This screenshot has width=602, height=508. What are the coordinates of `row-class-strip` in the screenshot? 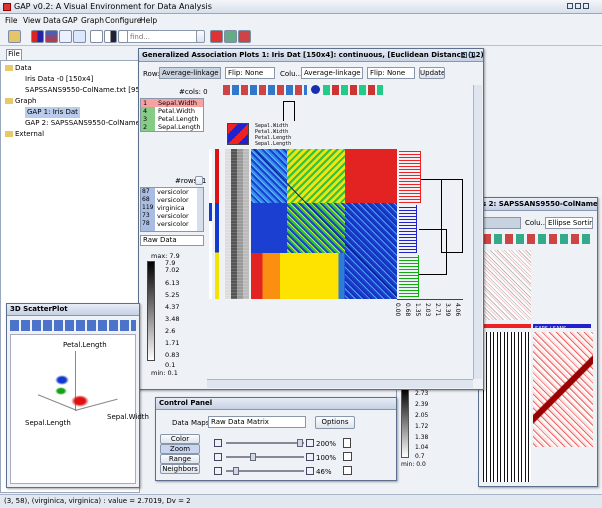 It's located at (217, 224).